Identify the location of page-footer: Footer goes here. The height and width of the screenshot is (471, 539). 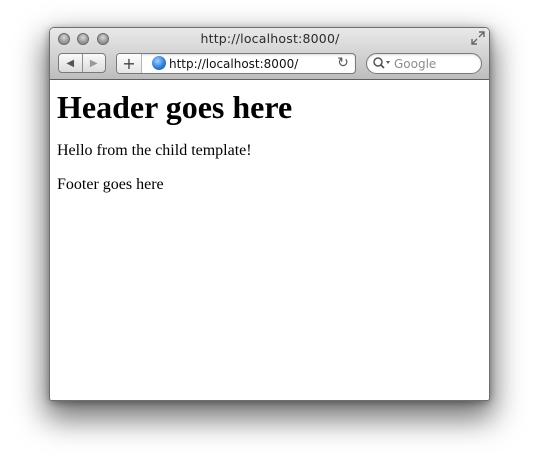
(110, 184).